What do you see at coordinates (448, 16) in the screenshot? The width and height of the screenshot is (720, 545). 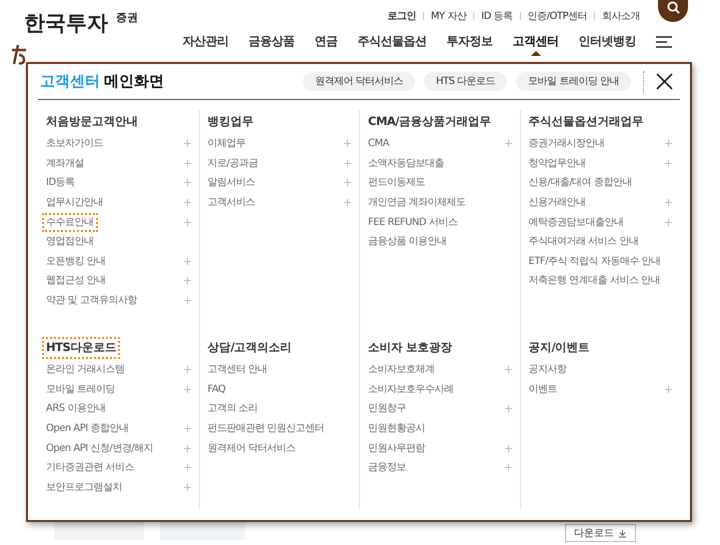 I see `top-link: MY 자산` at bounding box center [448, 16].